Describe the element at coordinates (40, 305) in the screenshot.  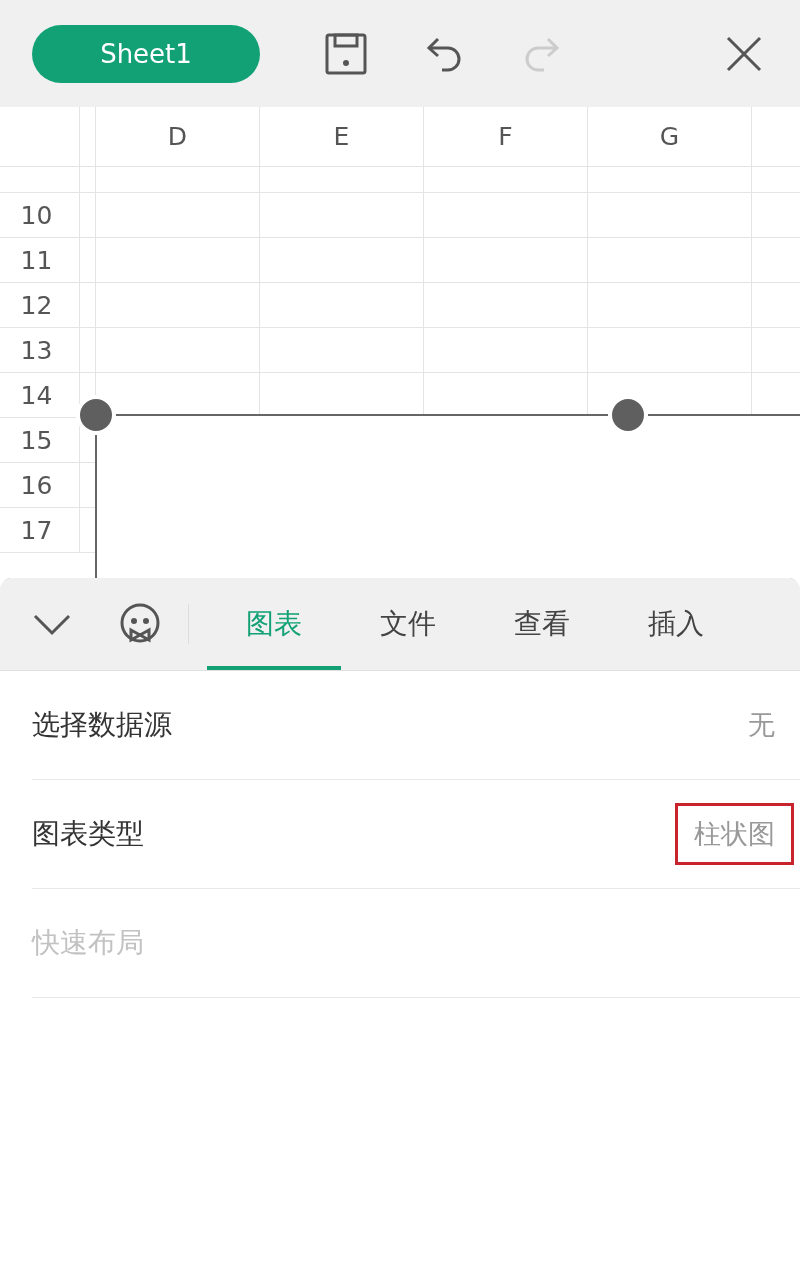
I see `row-header: 12` at that location.